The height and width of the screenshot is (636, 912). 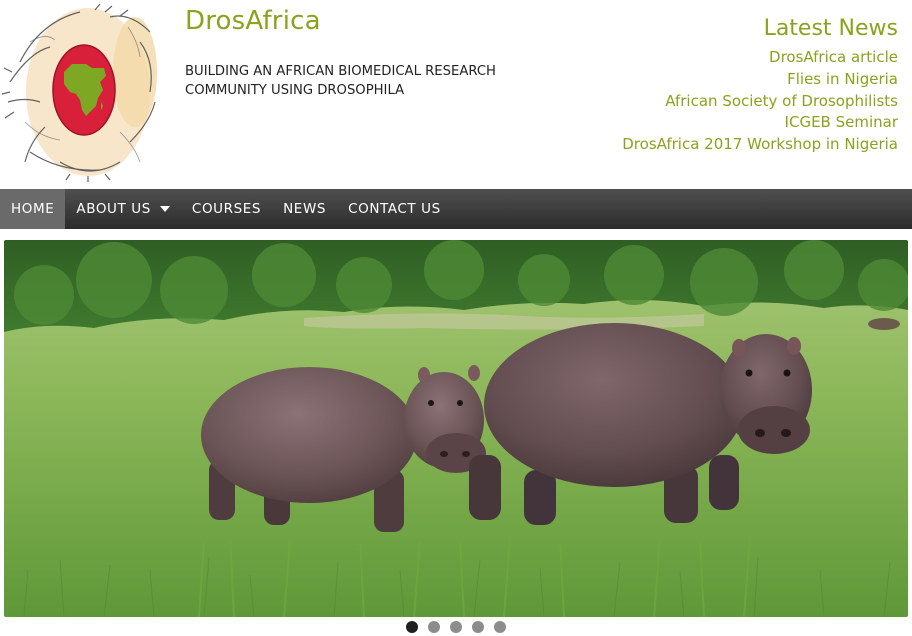 I want to click on nav-item-courses: COURSES, so click(x=226, y=209).